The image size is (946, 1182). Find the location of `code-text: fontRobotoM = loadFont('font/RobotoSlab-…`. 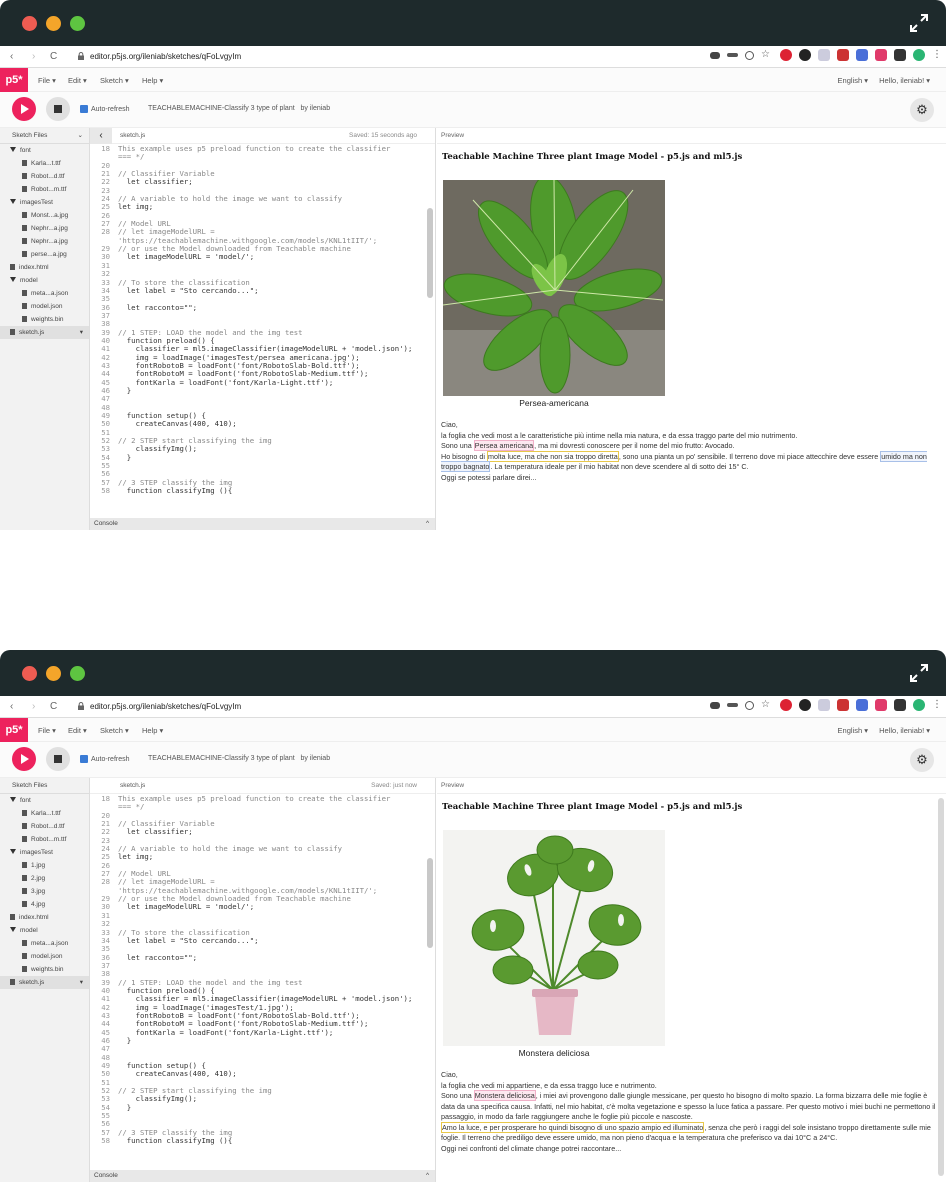

code-text: fontRobotoM = loadFont('font/RobotoSlab-… is located at coordinates (243, 1024).